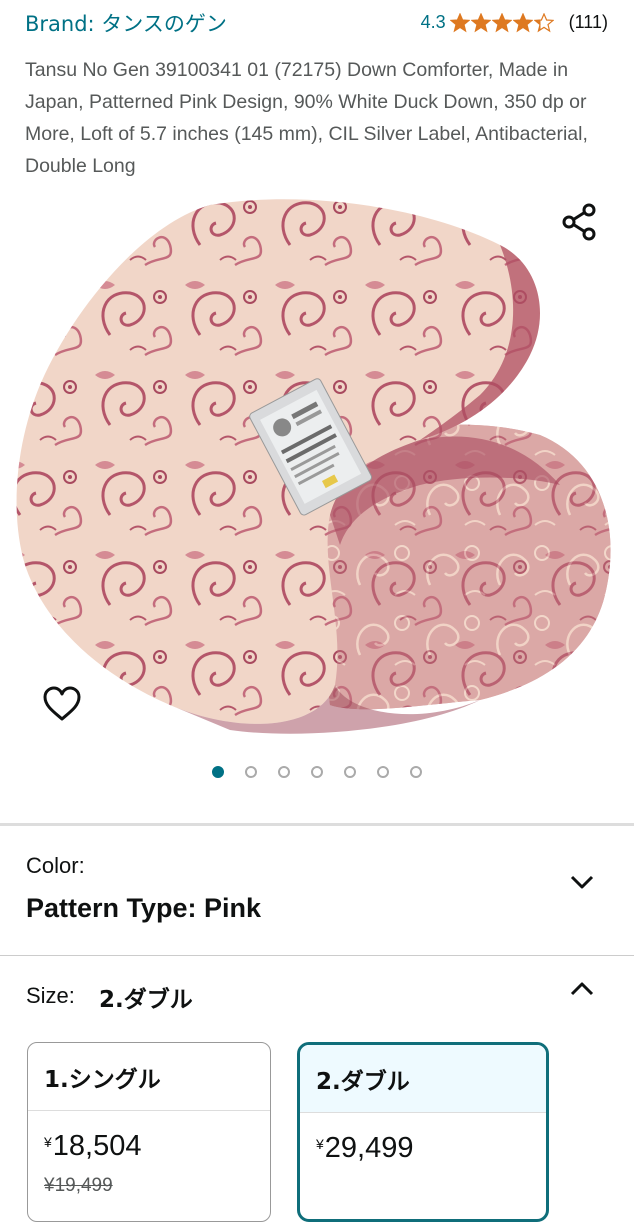 Image resolution: width=634 pixels, height=1222 pixels. Describe the element at coordinates (588, 22) in the screenshot. I see `rating-count: (111)` at that location.